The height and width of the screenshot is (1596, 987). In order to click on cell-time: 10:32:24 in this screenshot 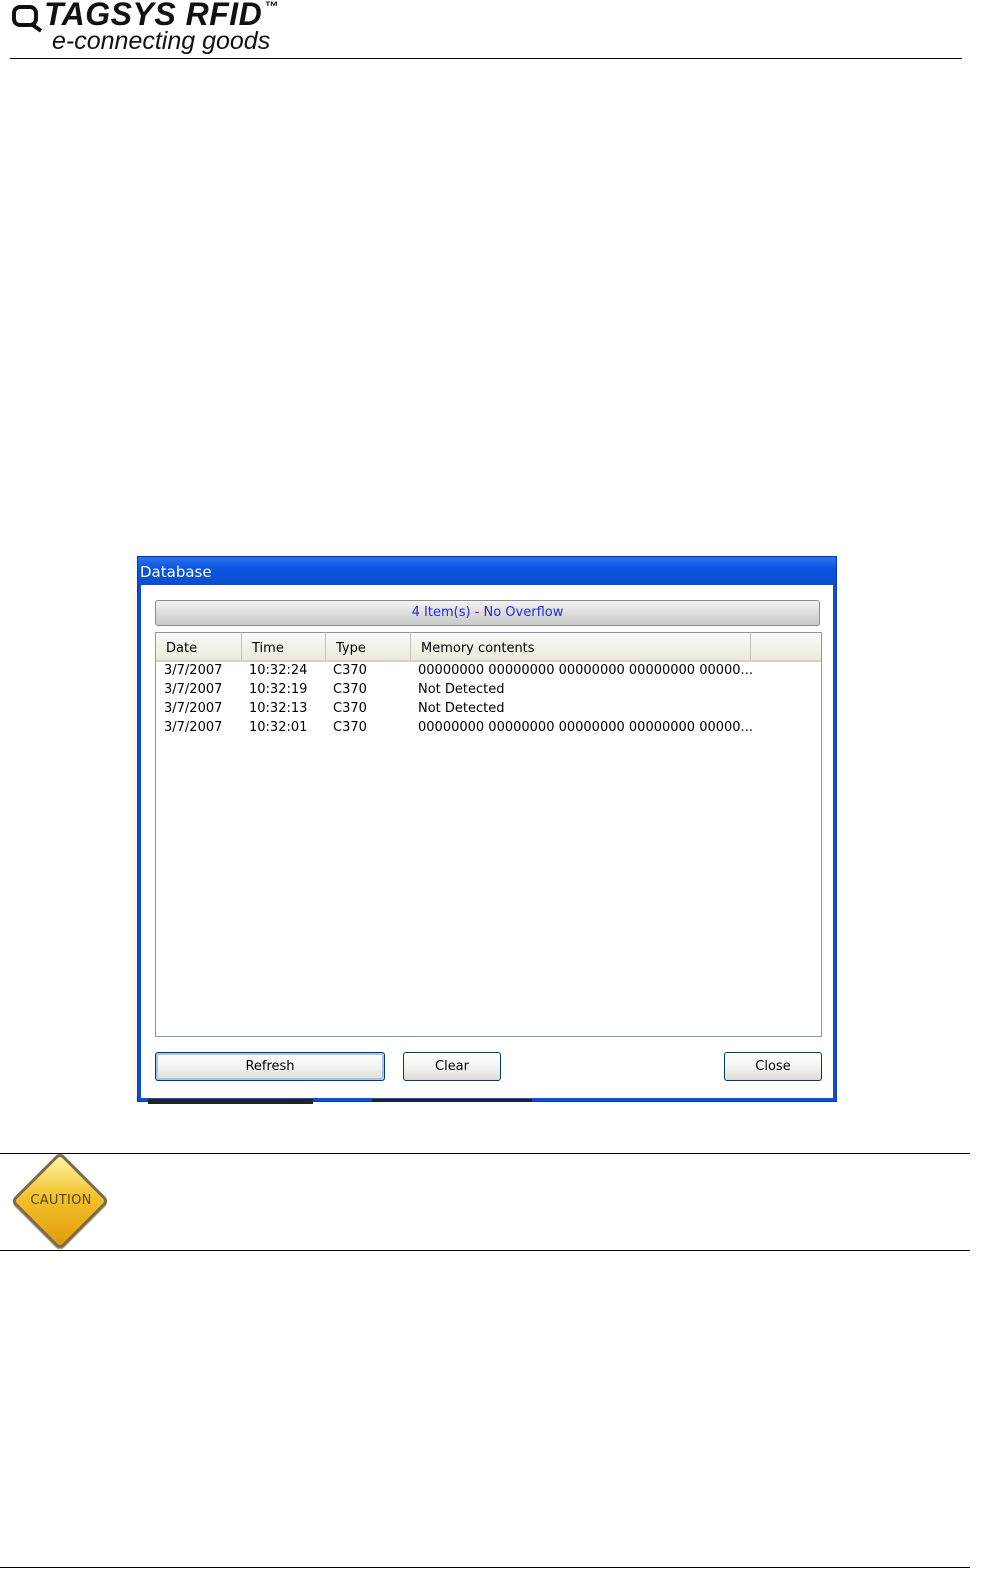, I will do `click(278, 670)`.